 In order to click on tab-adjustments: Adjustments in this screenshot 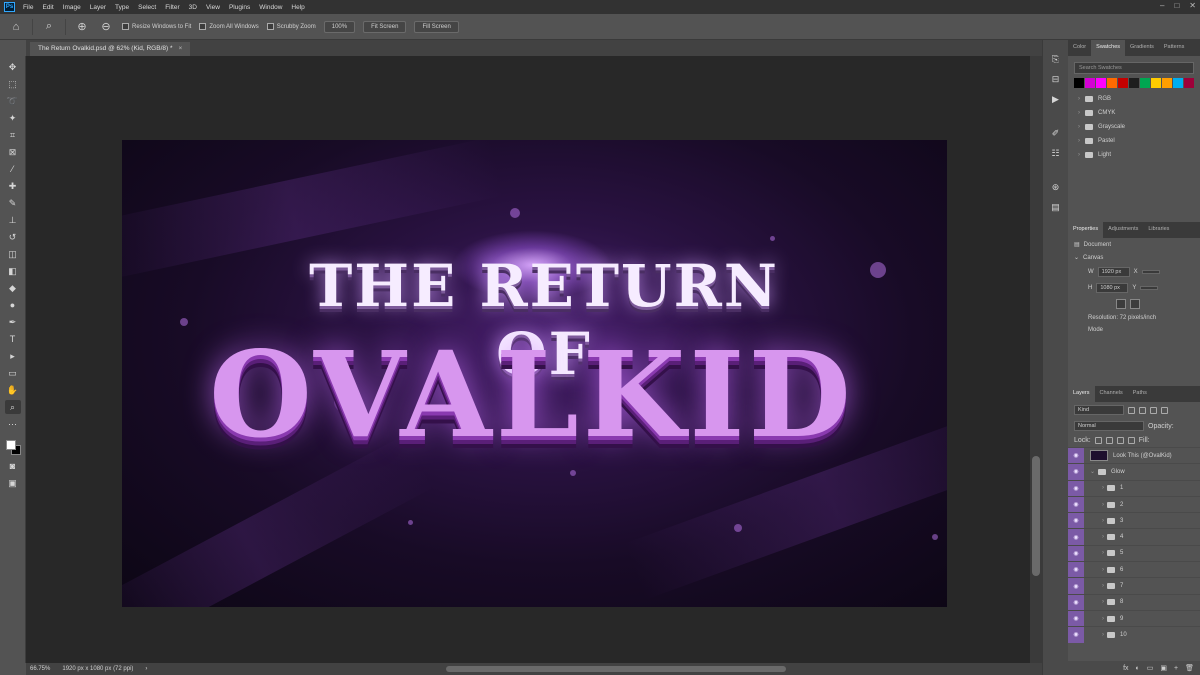, I will do `click(1123, 230)`.